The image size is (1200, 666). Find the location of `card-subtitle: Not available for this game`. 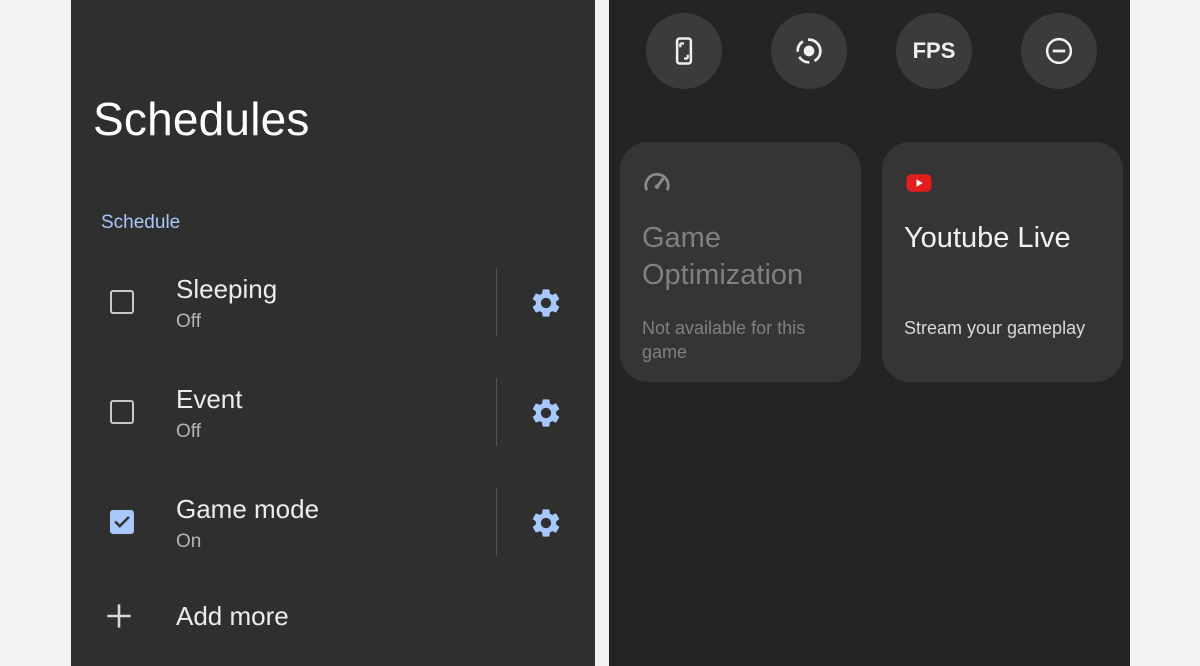

card-subtitle: Not available for this game is located at coordinates (724, 340).